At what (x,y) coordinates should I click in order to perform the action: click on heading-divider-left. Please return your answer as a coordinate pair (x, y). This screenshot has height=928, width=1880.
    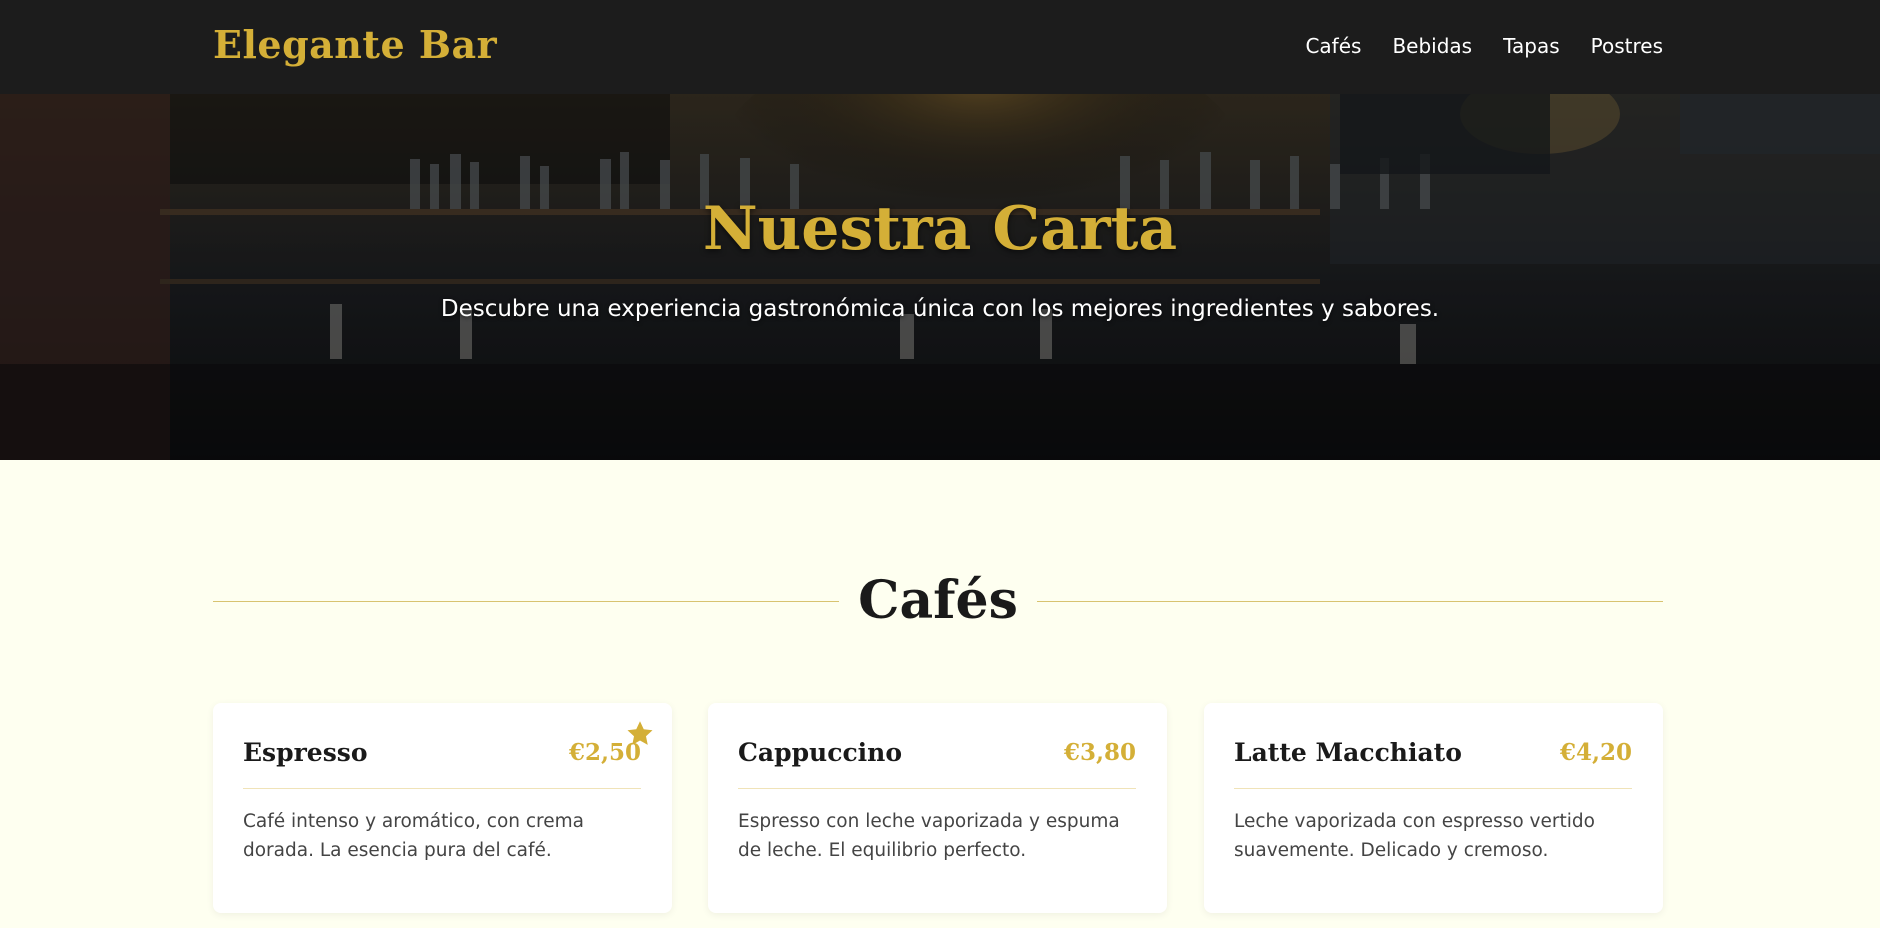
    Looking at the image, I should click on (526, 601).